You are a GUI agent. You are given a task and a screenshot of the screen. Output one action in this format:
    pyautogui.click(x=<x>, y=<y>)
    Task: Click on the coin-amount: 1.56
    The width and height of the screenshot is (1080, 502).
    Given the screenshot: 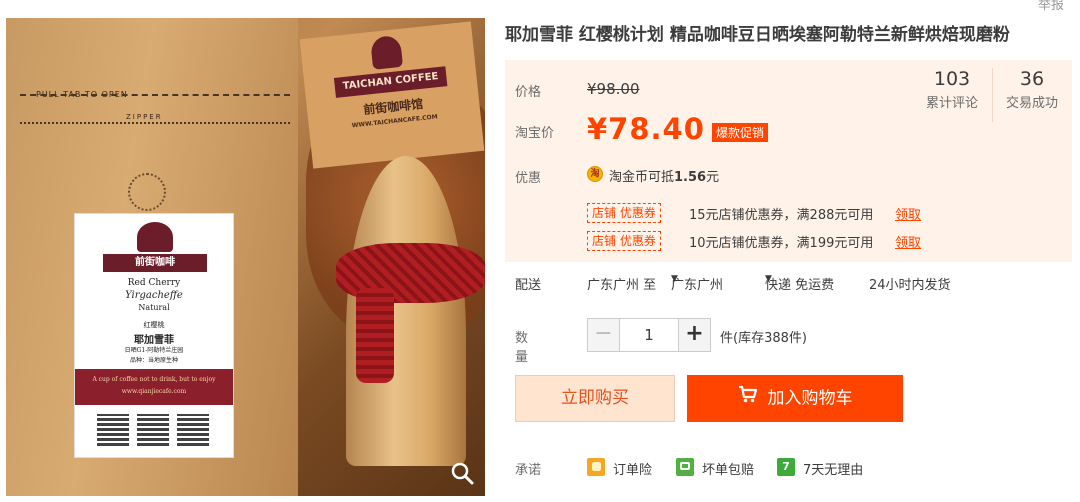 What is the action you would take?
    pyautogui.click(x=690, y=177)
    